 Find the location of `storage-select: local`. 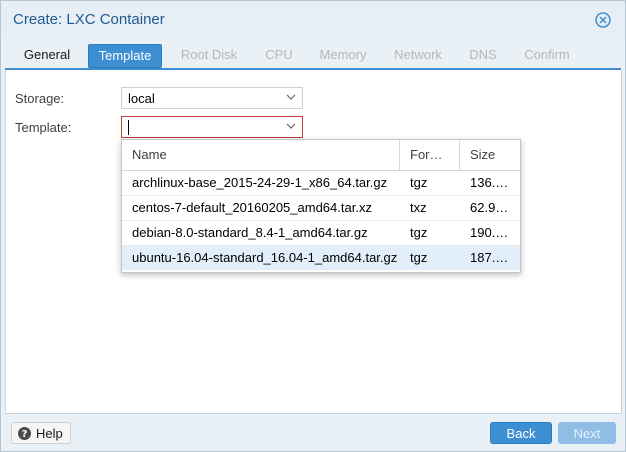

storage-select: local is located at coordinates (212, 98).